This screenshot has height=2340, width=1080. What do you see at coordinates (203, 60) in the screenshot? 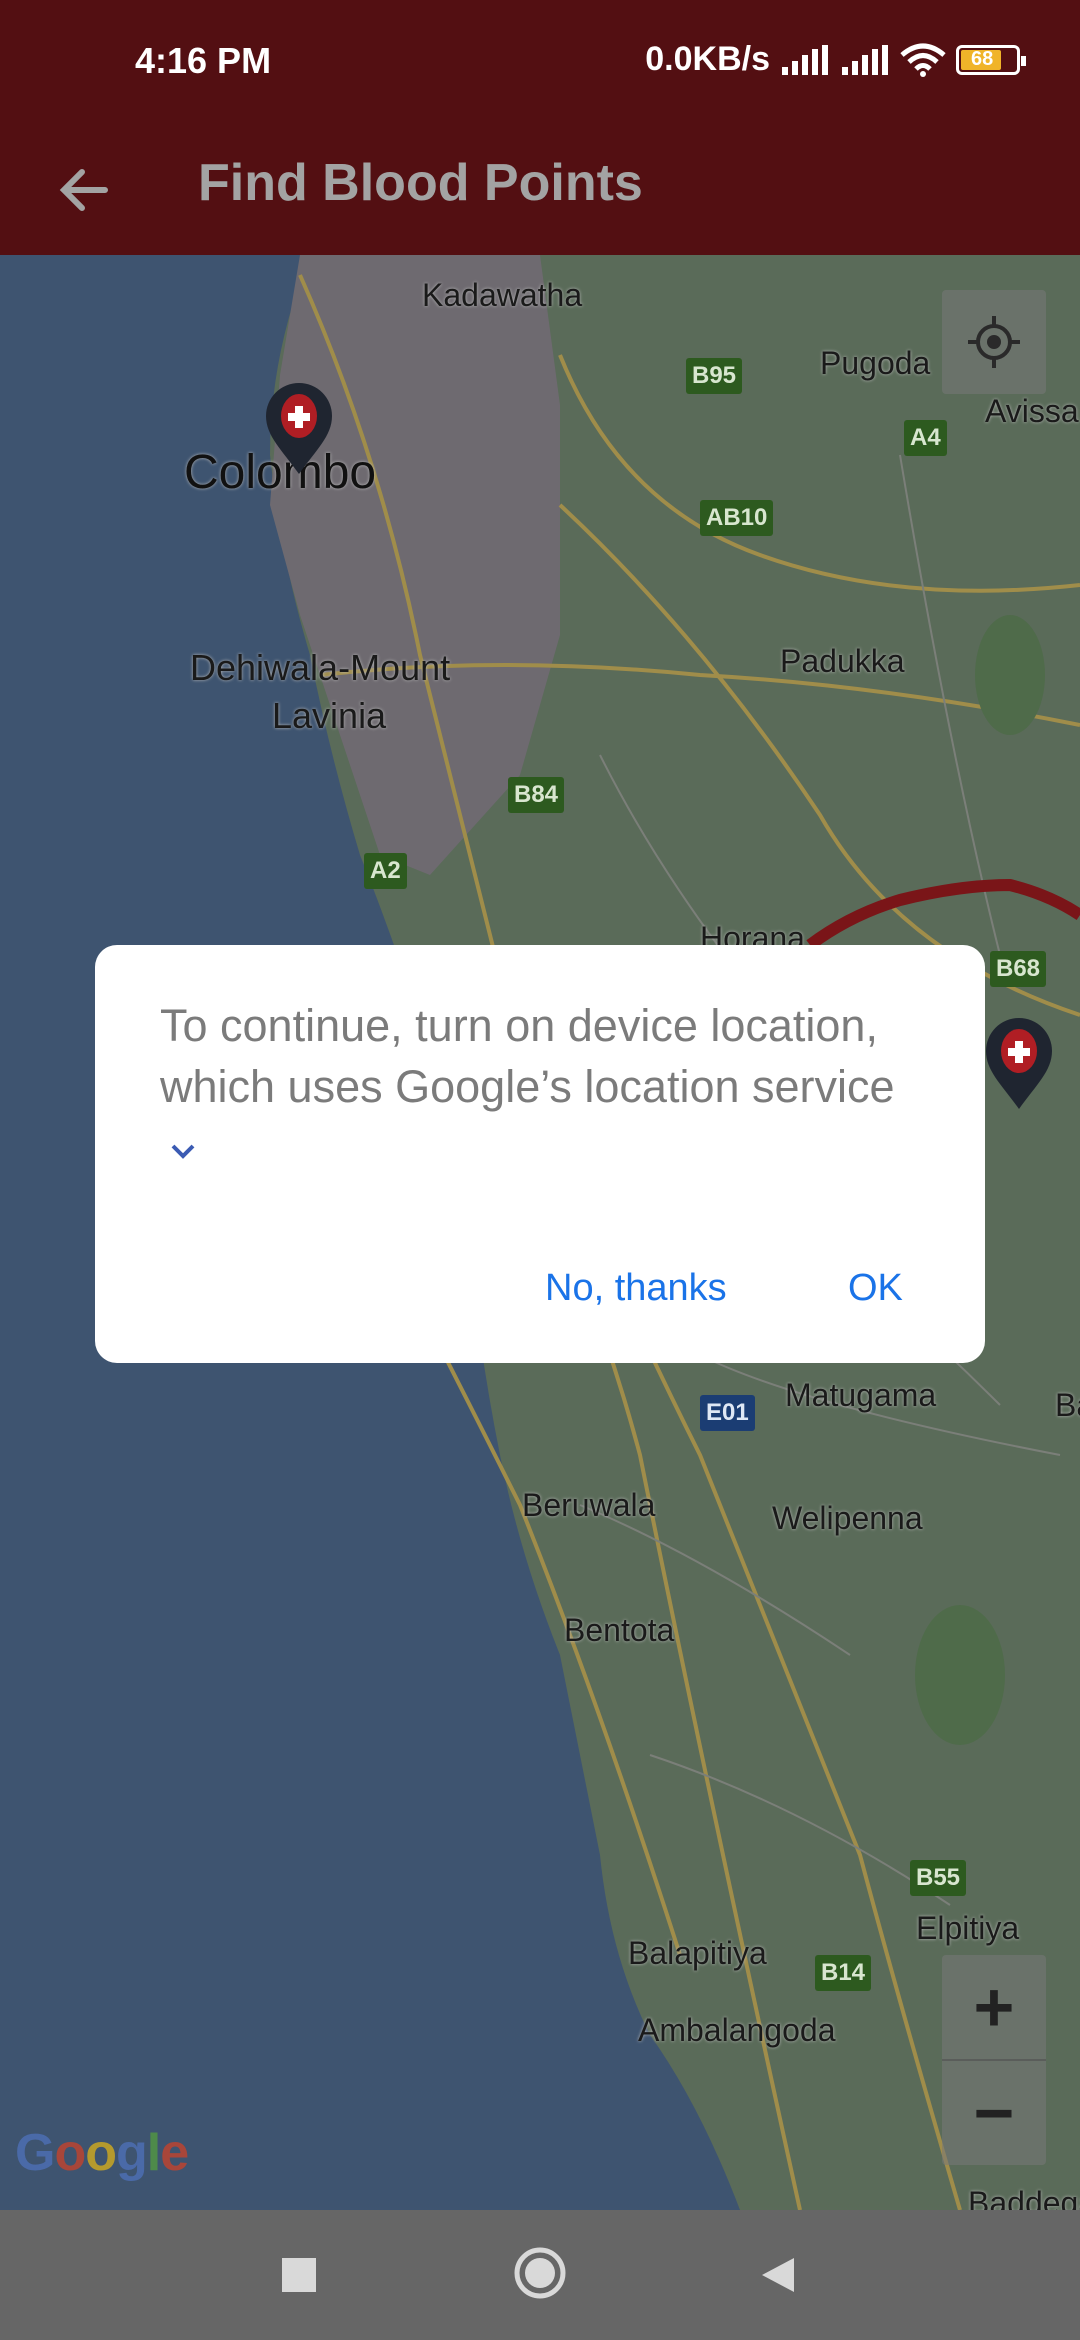
I see `status-time: 4:16 PM` at bounding box center [203, 60].